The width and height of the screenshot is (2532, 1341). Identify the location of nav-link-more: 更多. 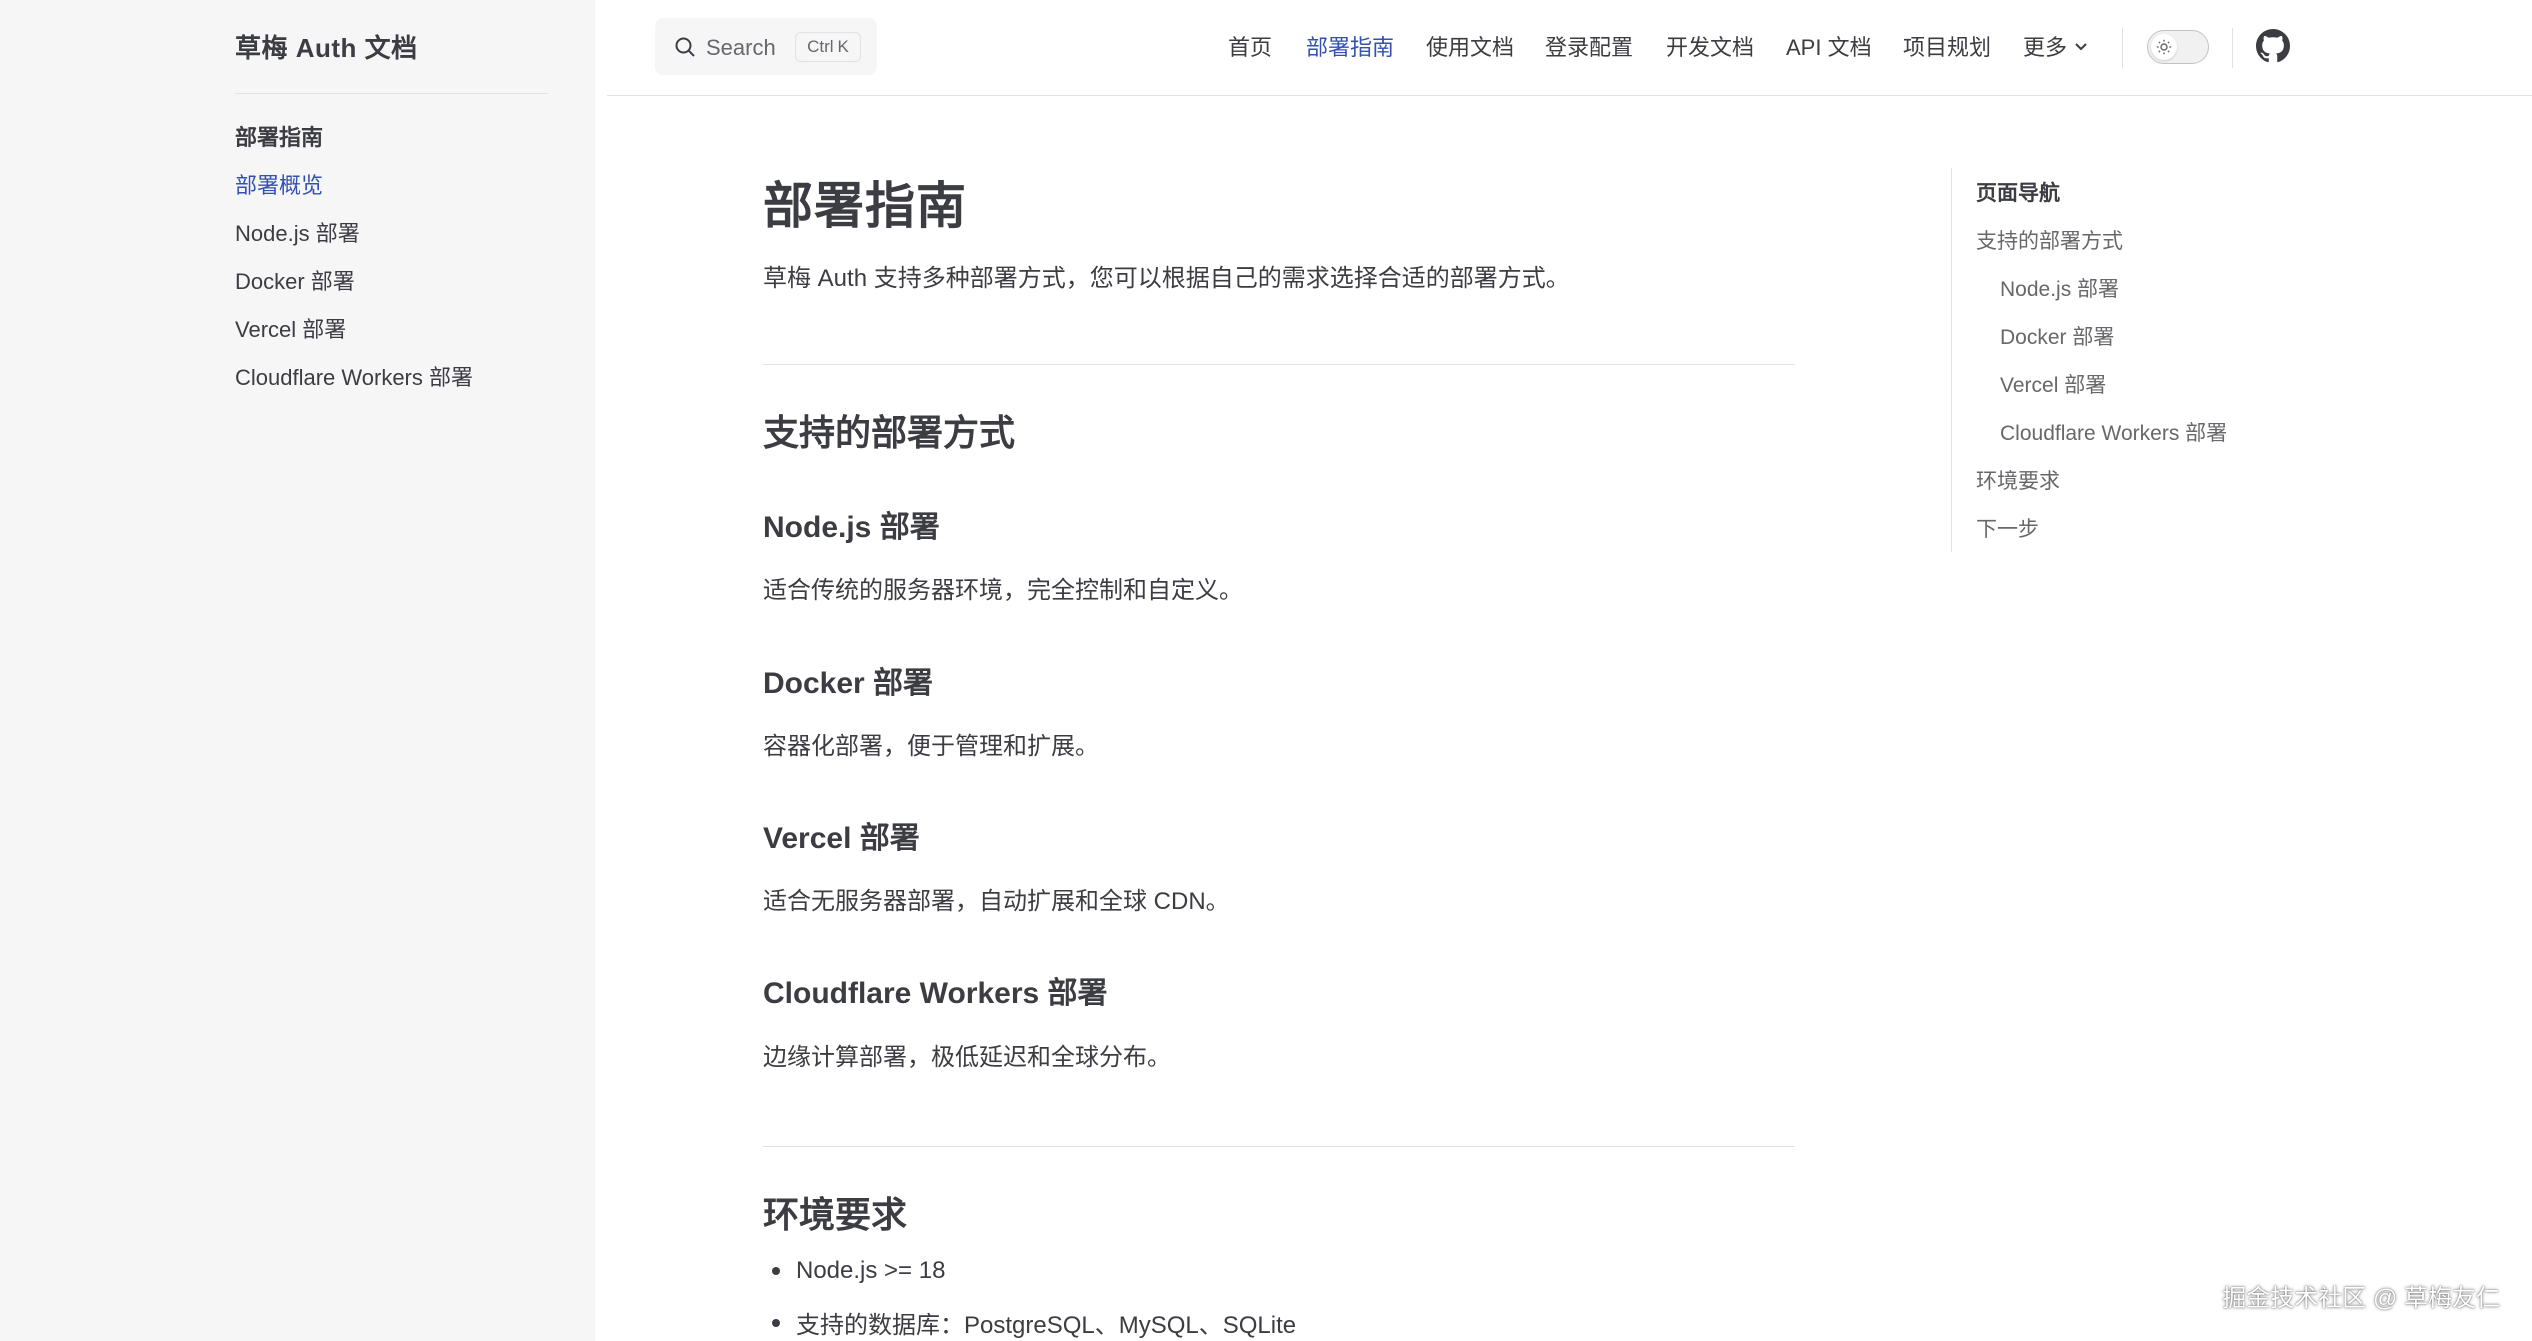
(2045, 46).